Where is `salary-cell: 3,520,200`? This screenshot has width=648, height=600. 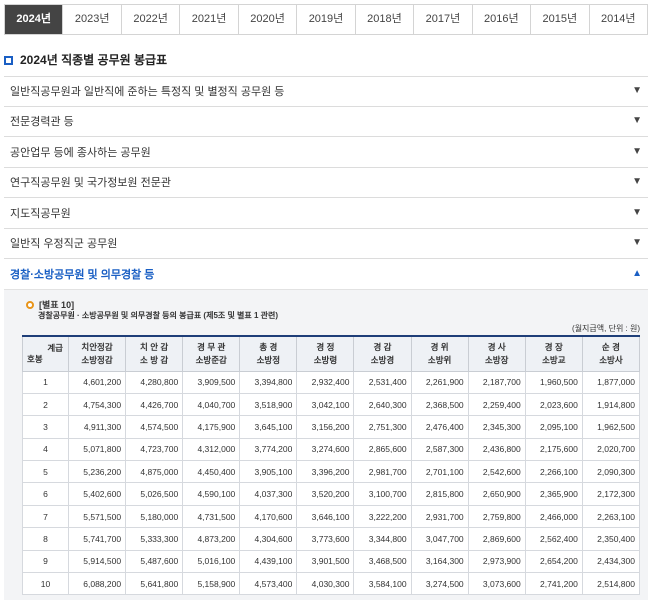 salary-cell: 3,520,200 is located at coordinates (325, 494).